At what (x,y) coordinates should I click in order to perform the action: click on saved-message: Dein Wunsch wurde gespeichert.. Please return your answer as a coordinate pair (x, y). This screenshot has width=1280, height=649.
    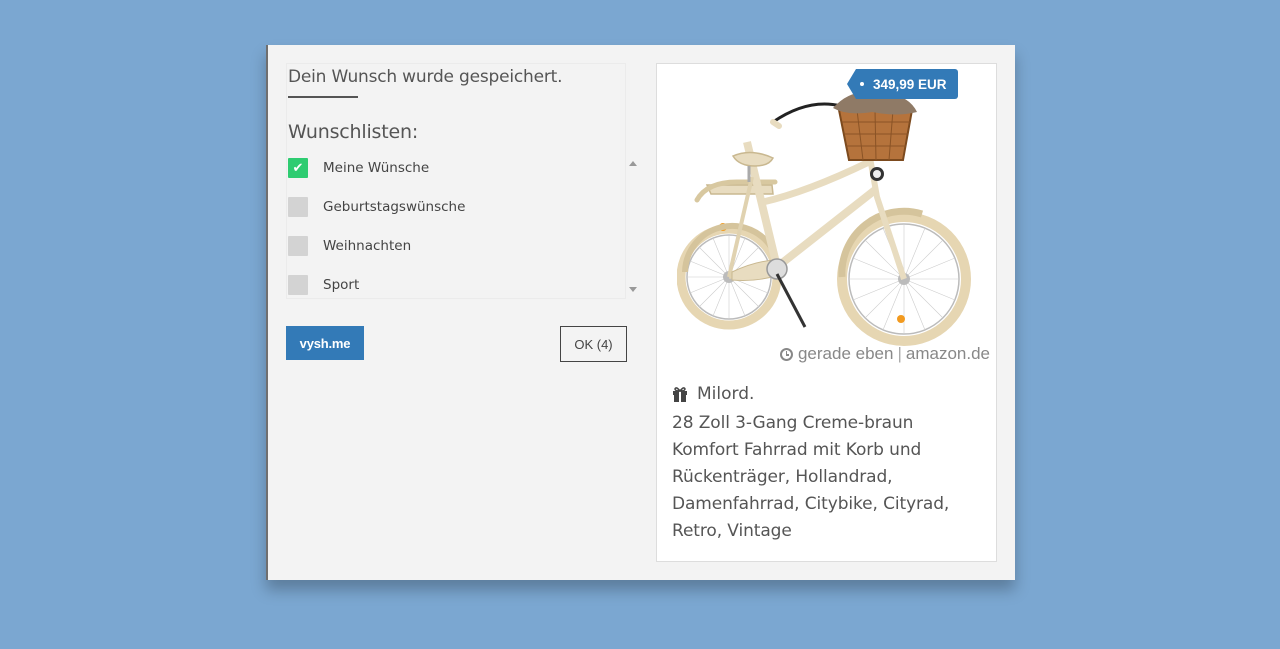
    Looking at the image, I should click on (425, 77).